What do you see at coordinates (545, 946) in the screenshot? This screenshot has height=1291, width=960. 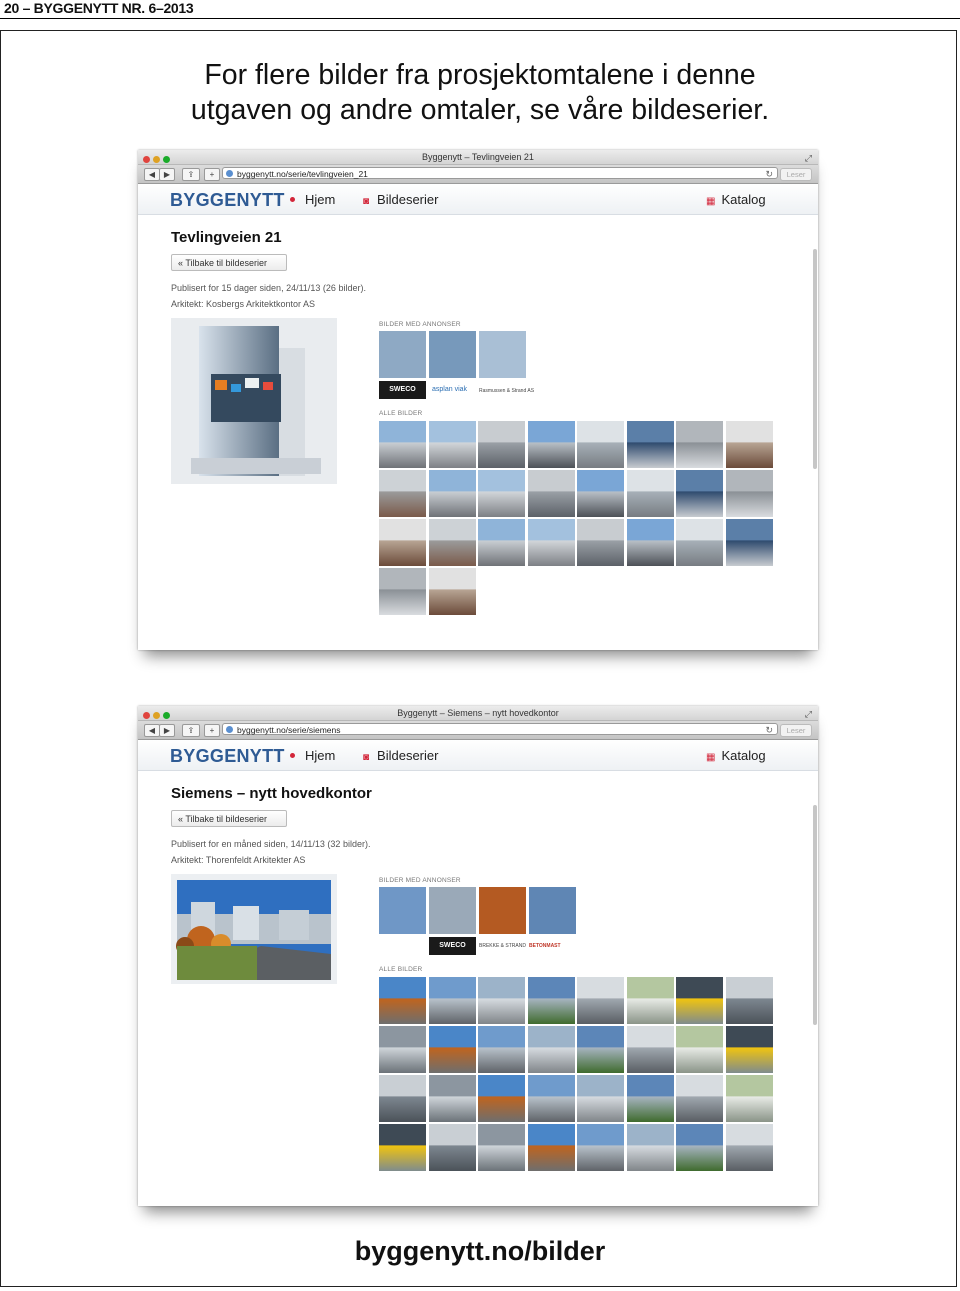 I see `sponsor-logo-betonmast: BETONMAST` at bounding box center [545, 946].